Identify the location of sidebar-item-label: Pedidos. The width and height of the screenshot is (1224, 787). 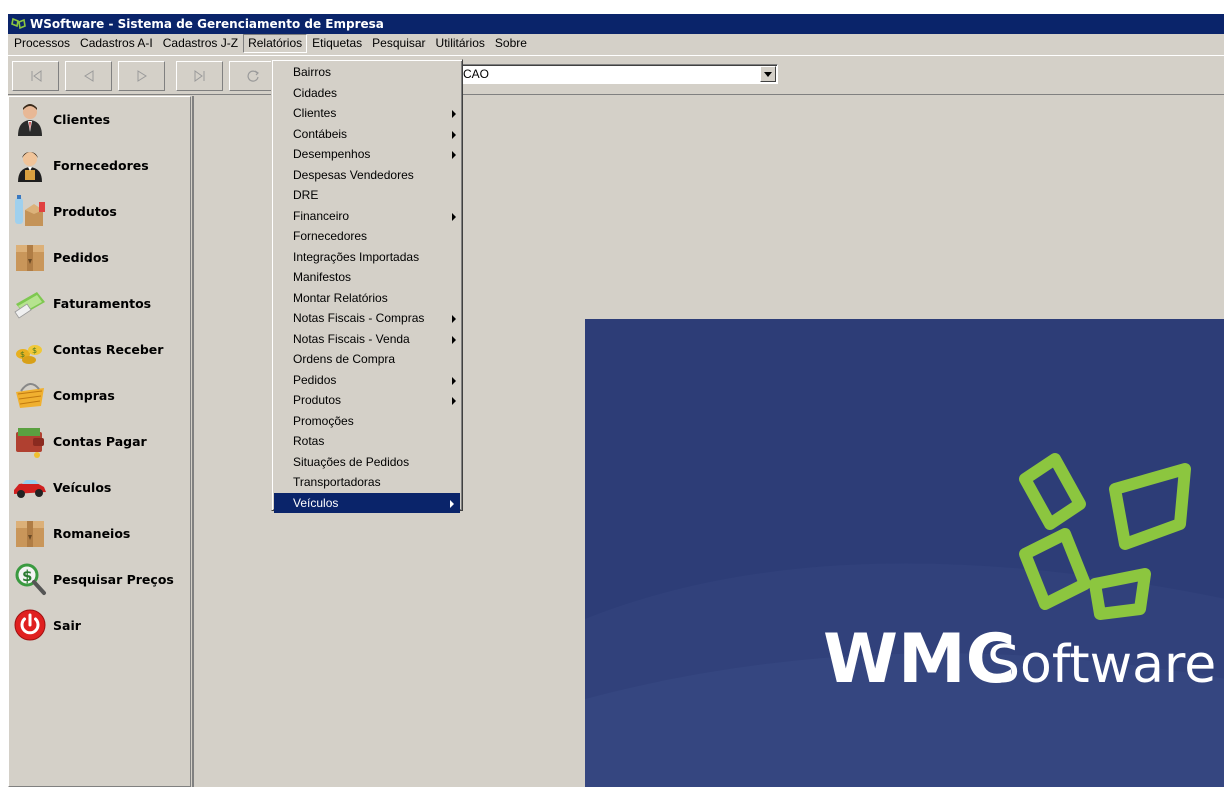
(81, 257).